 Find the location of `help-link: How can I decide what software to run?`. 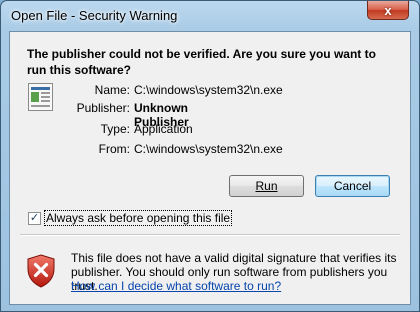

help-link: How can I decide what software to run? is located at coordinates (176, 286).